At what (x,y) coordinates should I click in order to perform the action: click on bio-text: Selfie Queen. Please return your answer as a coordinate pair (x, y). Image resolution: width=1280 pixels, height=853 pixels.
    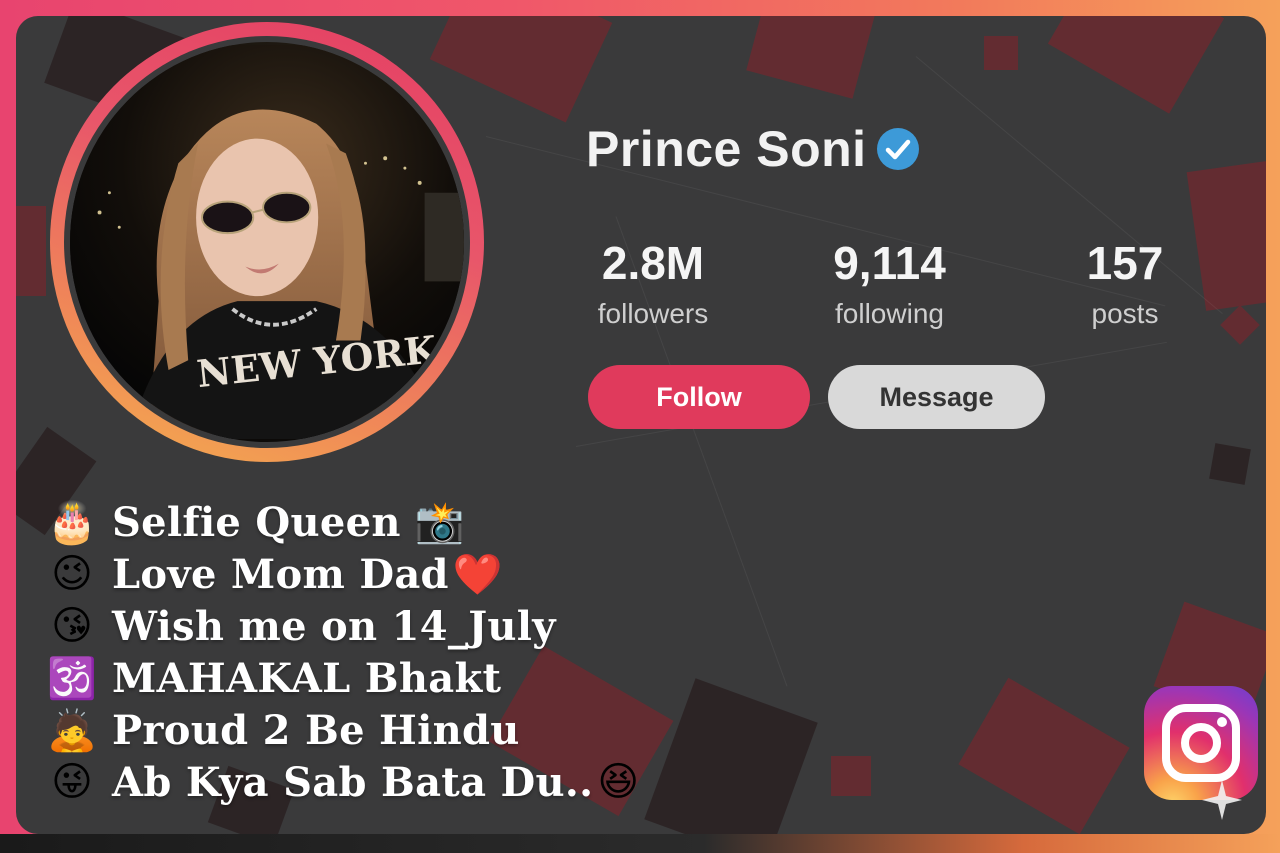
    Looking at the image, I should click on (256, 522).